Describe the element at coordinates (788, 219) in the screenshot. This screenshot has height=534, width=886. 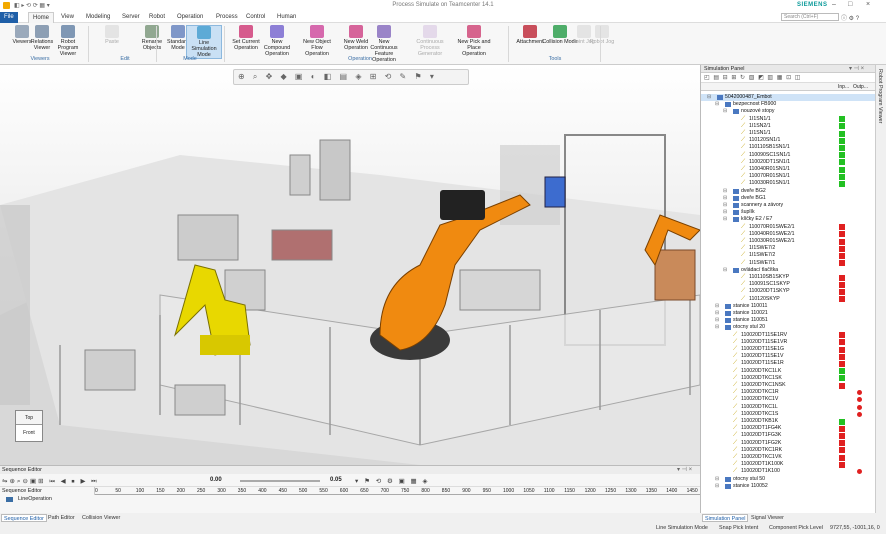
I see `tree-row: ⊟ klíčky E2 / E7` at that location.